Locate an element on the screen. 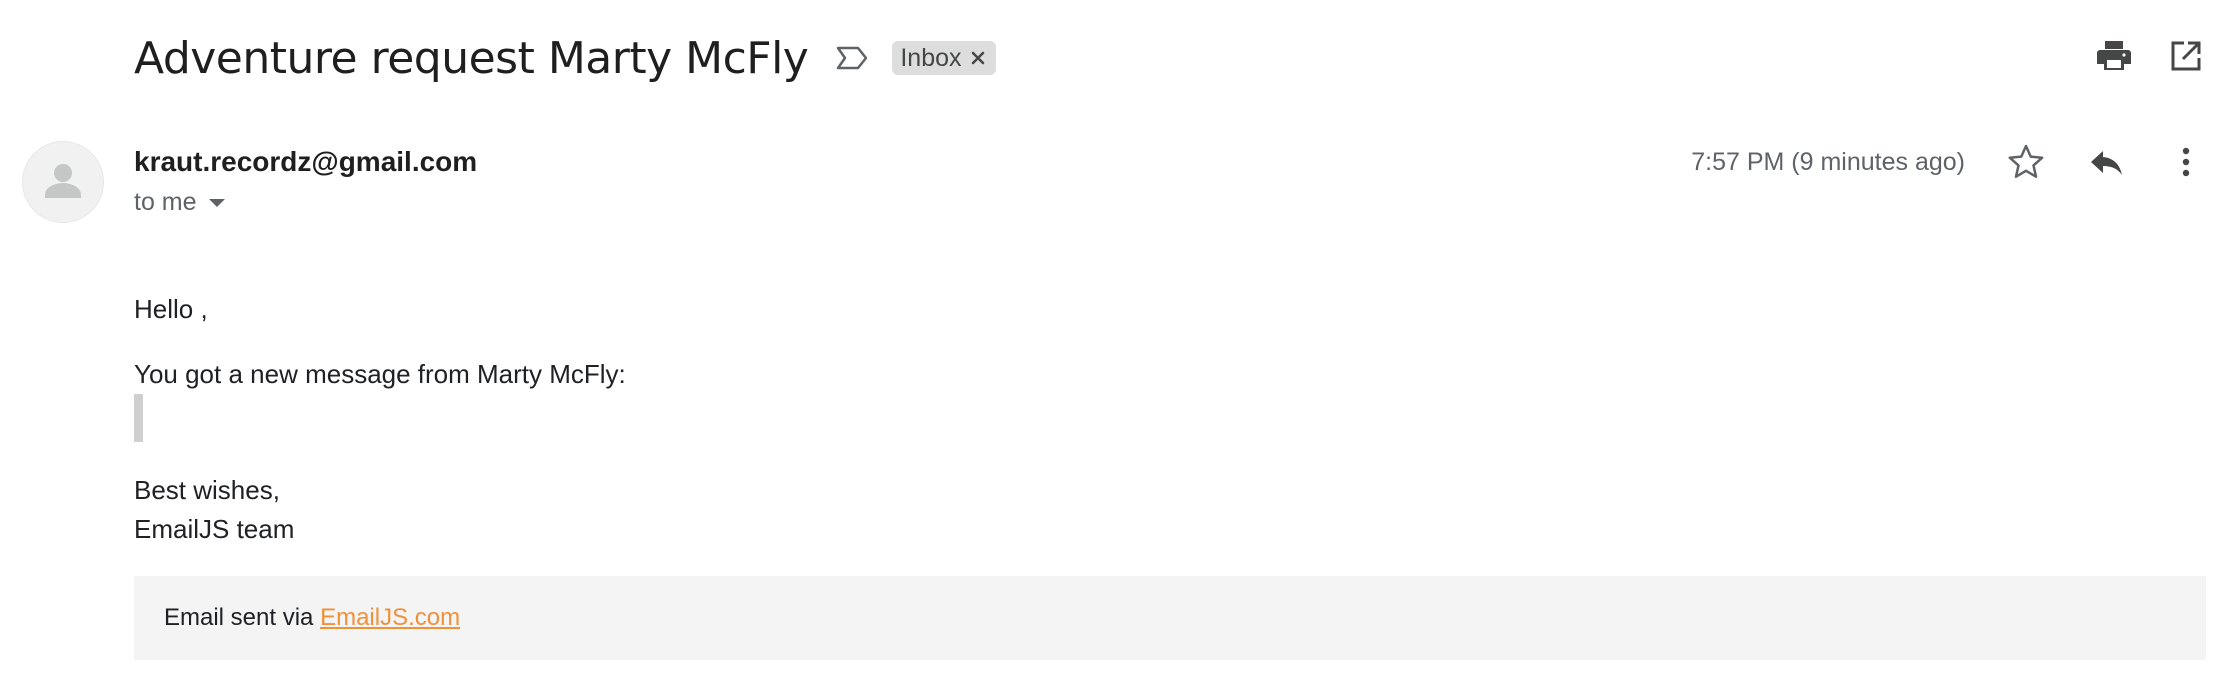  message-blockquote is located at coordinates (138, 418).